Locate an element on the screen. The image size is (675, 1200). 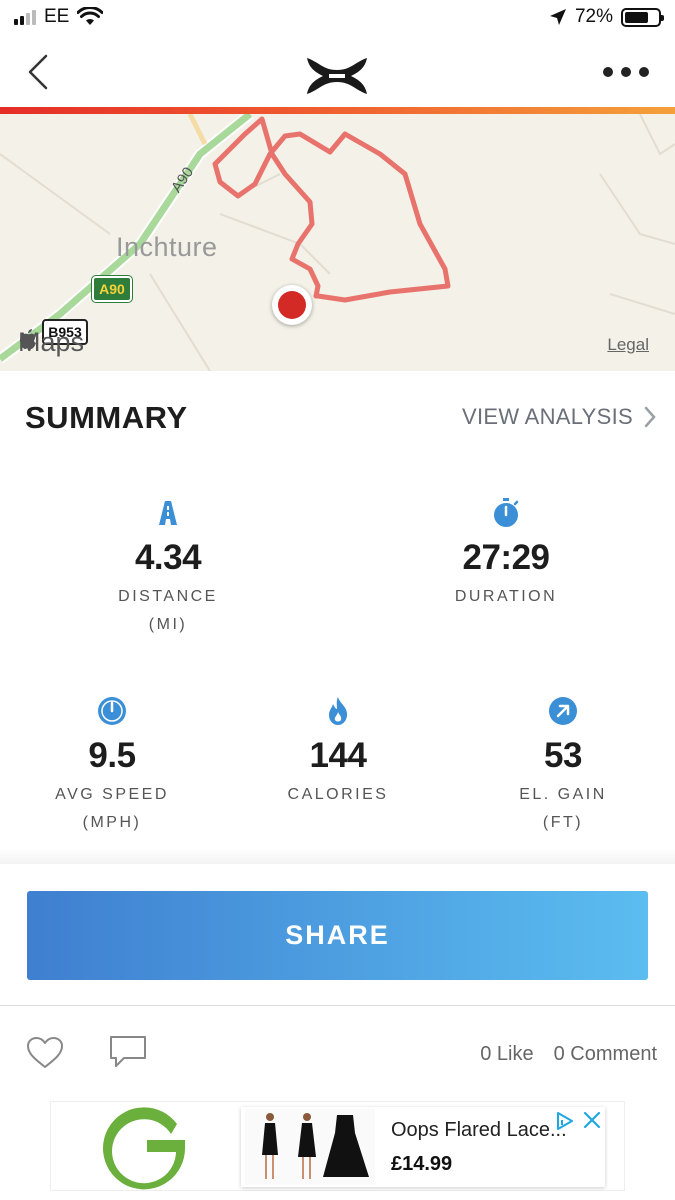
comment-count: 0 Comment is located at coordinates (605, 1054).